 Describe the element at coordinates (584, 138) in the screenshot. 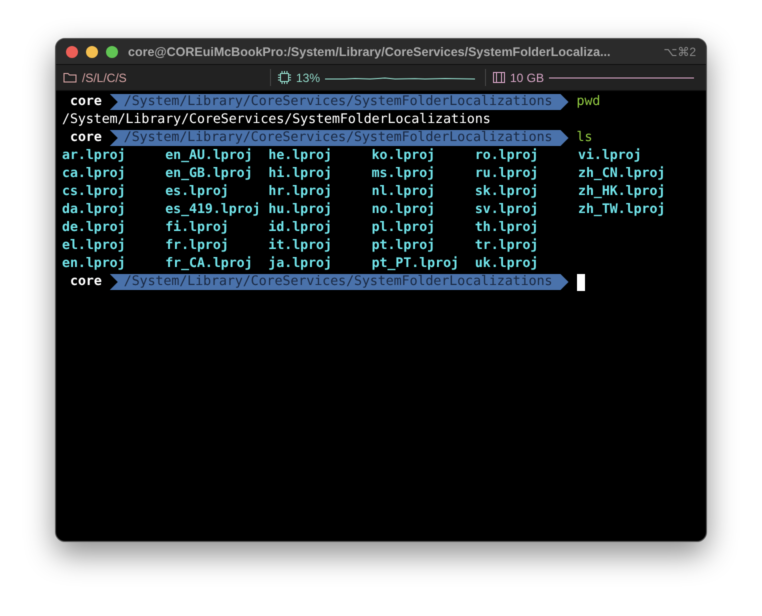

I see `command-text: ls` at that location.